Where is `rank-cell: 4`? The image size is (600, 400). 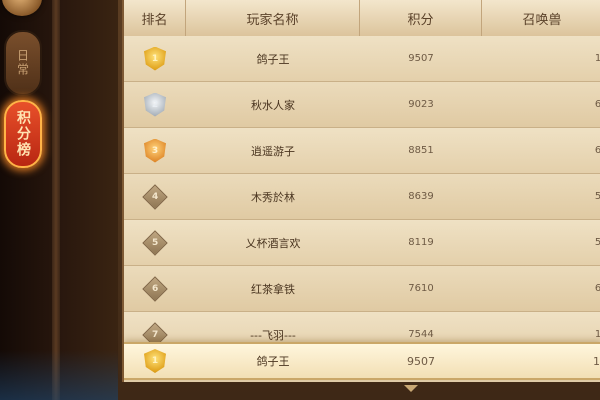
rank-cell: 4 is located at coordinates (155, 196).